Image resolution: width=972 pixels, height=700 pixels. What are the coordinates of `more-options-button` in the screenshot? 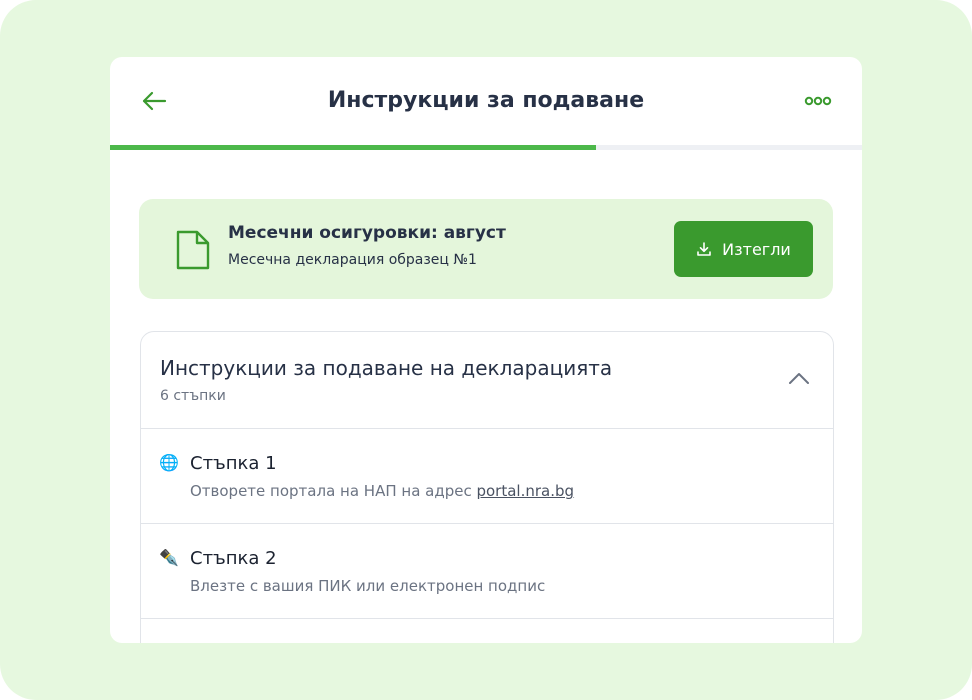 It's located at (818, 101).